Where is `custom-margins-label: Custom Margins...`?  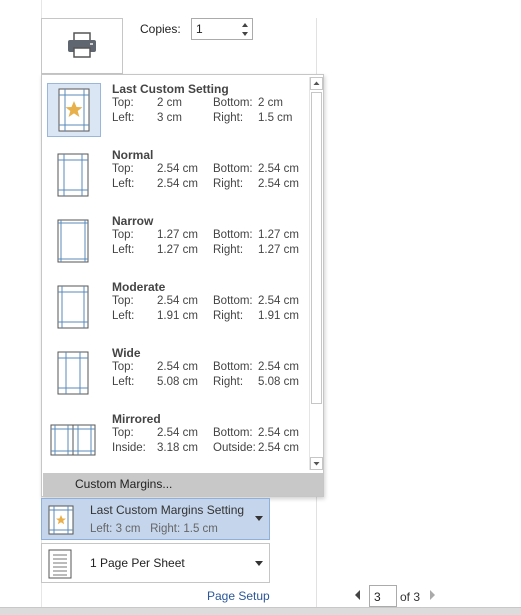
custom-margins-label: Custom Margins... is located at coordinates (124, 484).